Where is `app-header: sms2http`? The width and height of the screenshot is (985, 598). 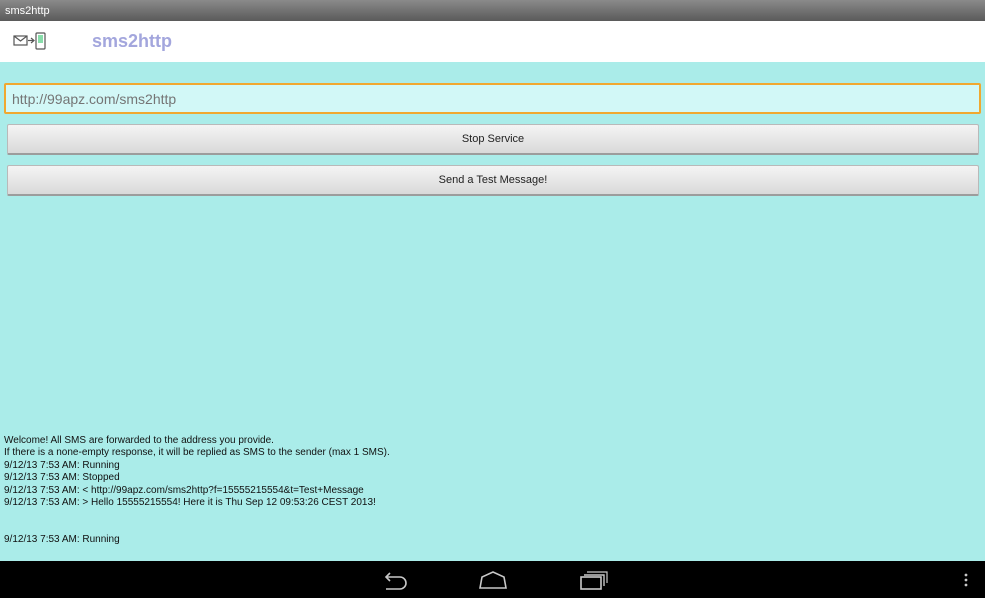
app-header: sms2http is located at coordinates (492, 41).